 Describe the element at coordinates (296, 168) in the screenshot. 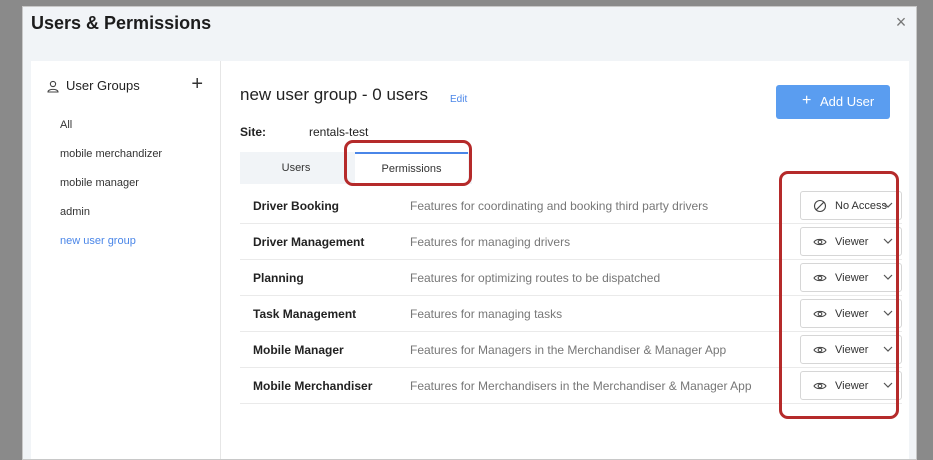

I see `tab-users: Users` at that location.